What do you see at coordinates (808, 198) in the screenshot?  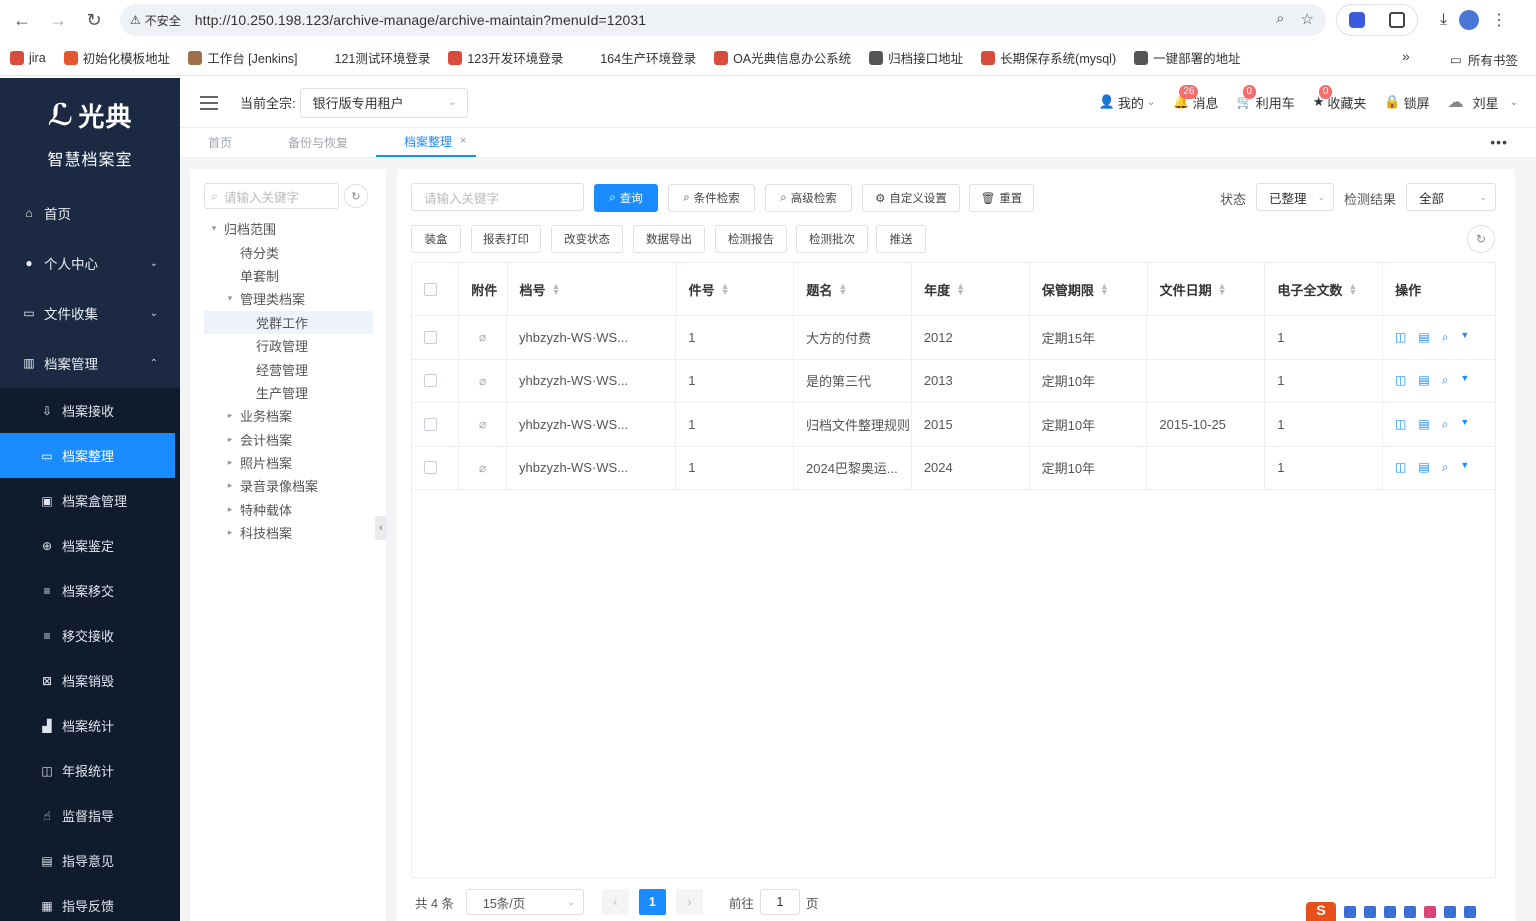 I see `advanced-search-button: ⌕ 高级检索` at bounding box center [808, 198].